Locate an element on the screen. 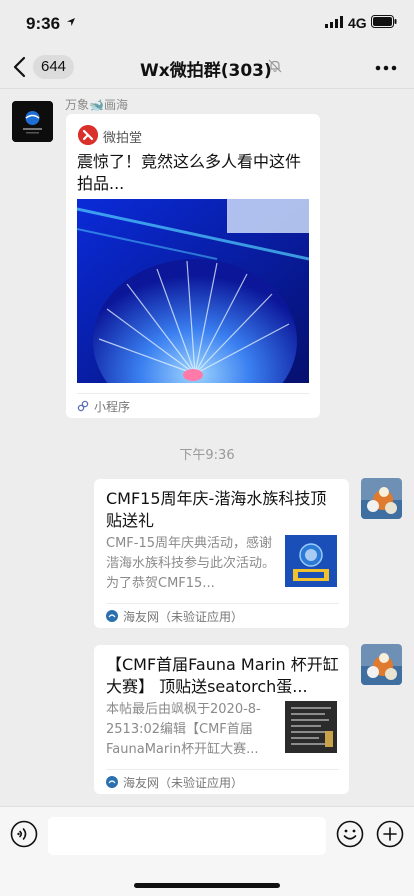 This screenshot has width=414, height=896. coral-photo is located at coordinates (193, 291).